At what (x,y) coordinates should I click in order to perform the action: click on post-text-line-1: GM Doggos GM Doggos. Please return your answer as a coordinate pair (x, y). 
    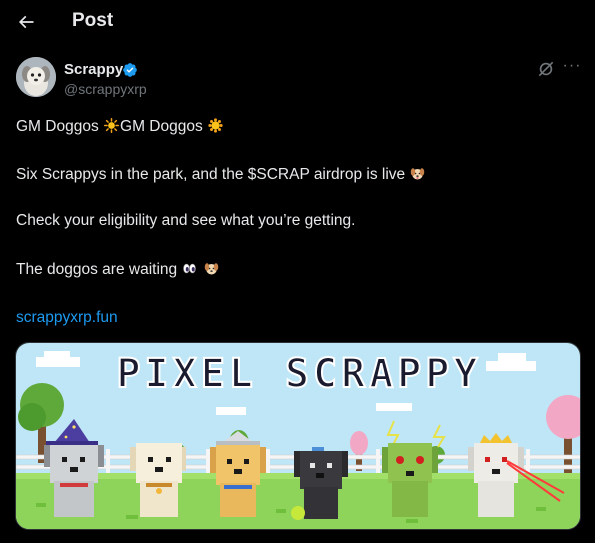
    Looking at the image, I should click on (120, 127).